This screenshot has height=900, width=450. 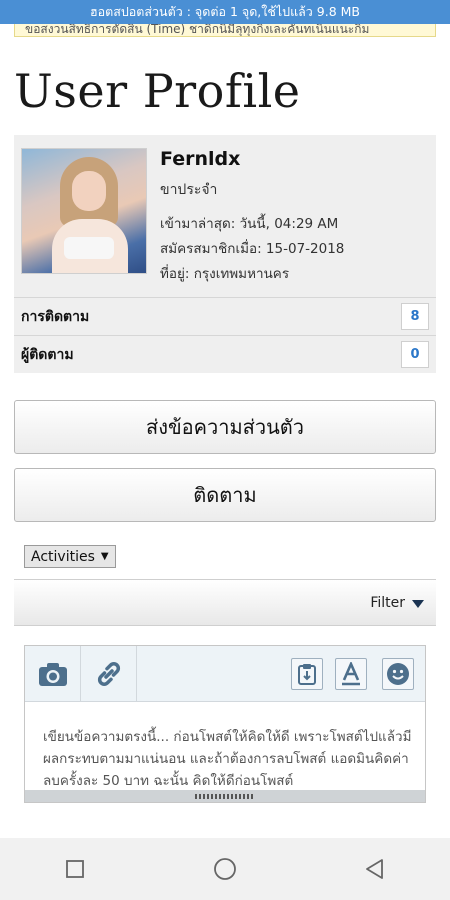 What do you see at coordinates (189, 190) in the screenshot?
I see `user-rank: ขาประจำ` at bounding box center [189, 190].